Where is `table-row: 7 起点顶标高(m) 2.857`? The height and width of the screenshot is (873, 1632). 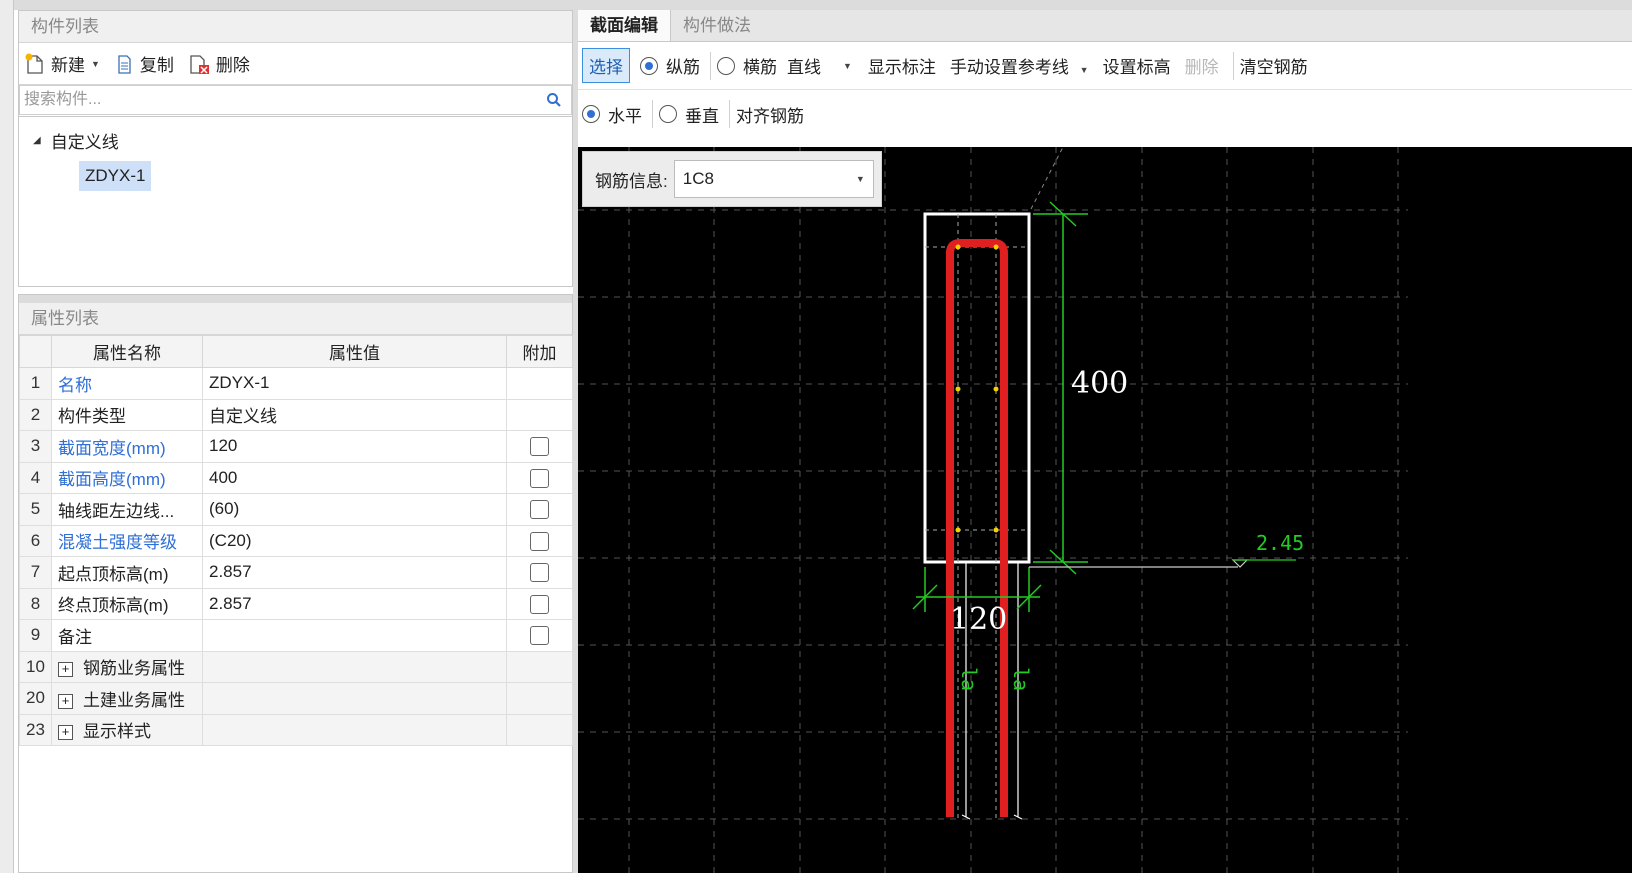 table-row: 7 起点顶标高(m) 2.857 is located at coordinates (296, 572).